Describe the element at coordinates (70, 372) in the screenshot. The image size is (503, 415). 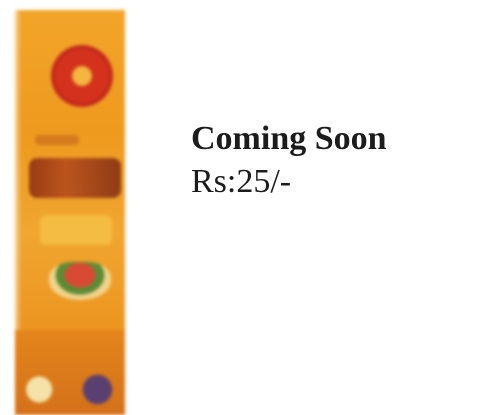
I see `package-bottom-artwork` at that location.